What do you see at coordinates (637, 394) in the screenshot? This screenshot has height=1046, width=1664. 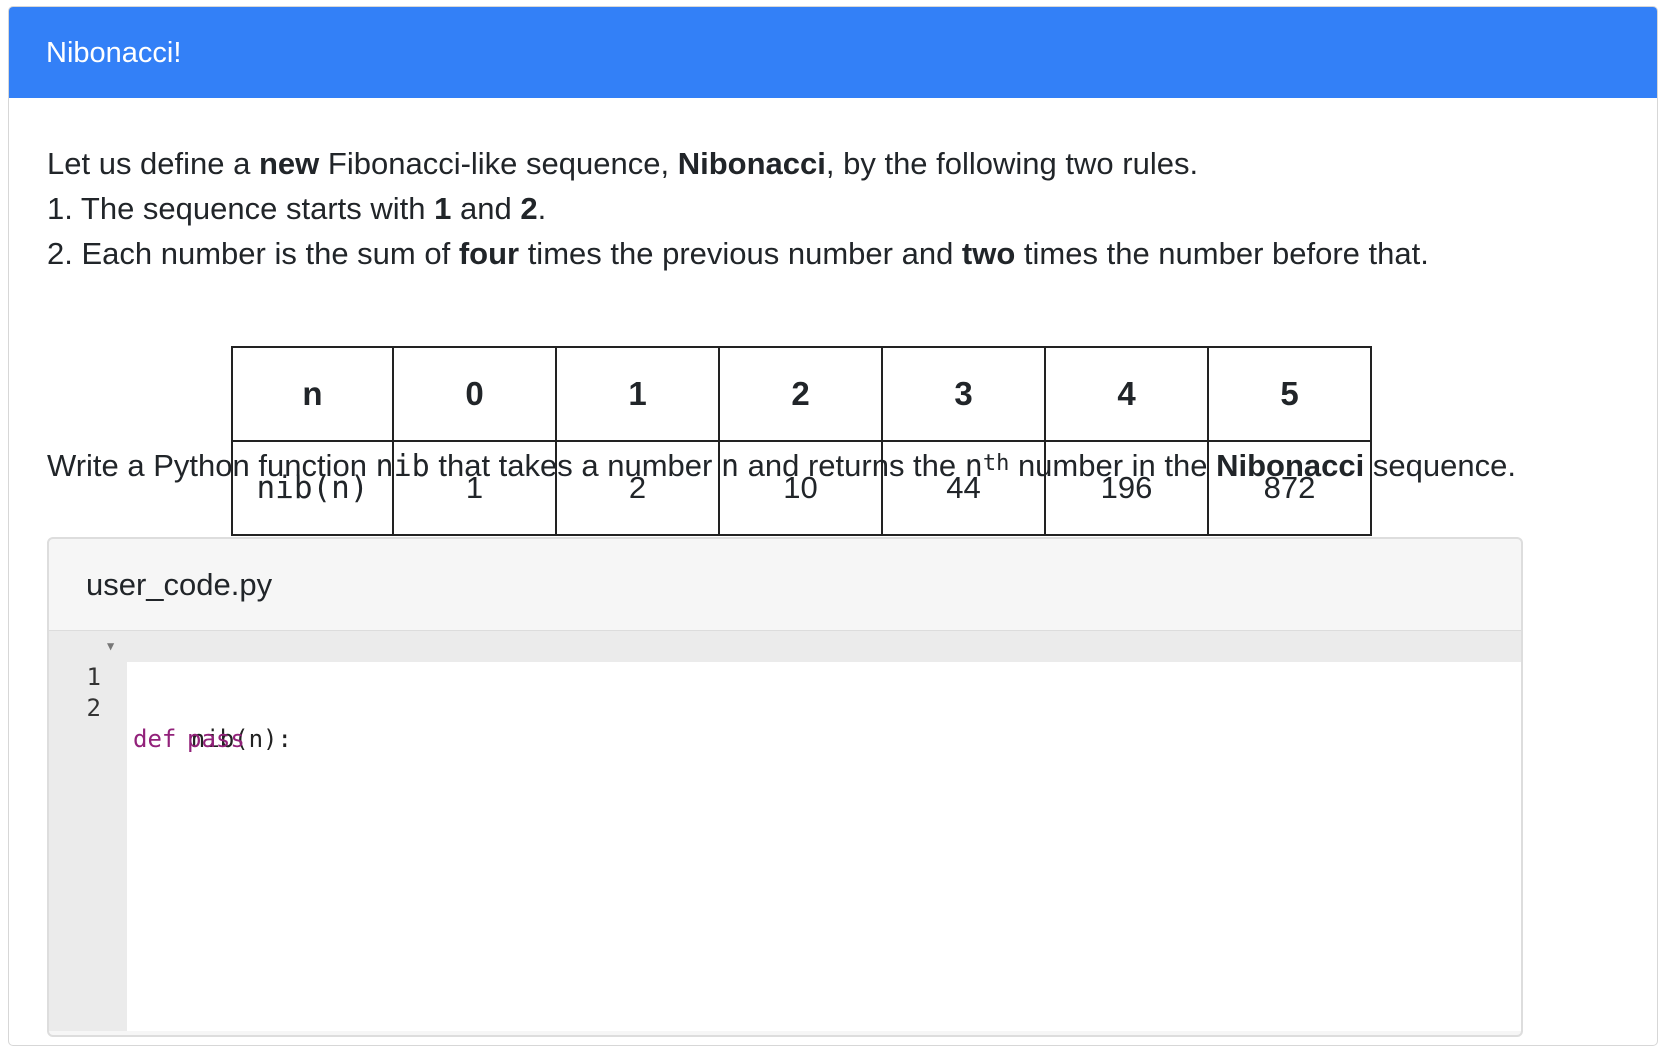 I see `table-cell-n: 1` at bounding box center [637, 394].